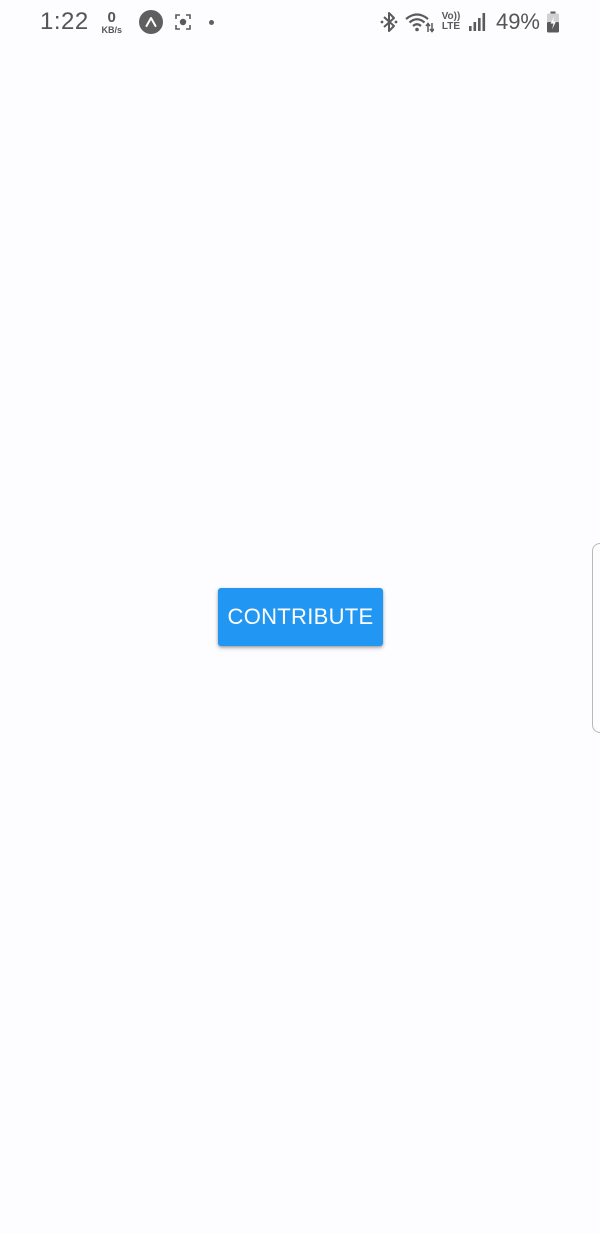 The image size is (600, 1233). What do you see at coordinates (150, 22) in the screenshot?
I see `app-notification-icon` at bounding box center [150, 22].